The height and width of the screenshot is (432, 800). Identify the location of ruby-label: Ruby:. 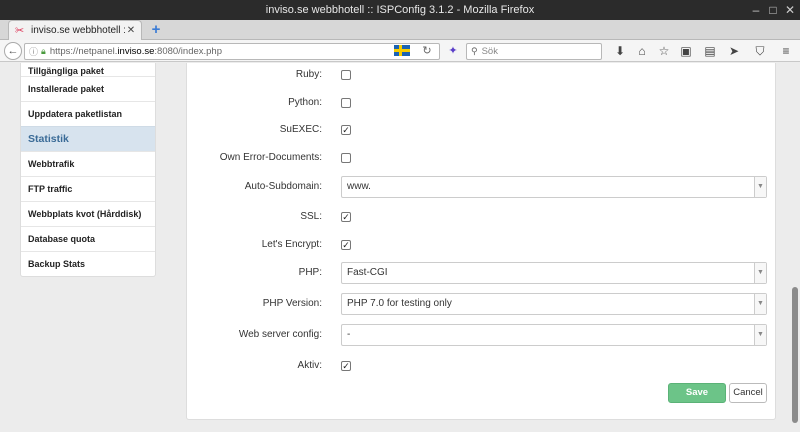
(308, 74).